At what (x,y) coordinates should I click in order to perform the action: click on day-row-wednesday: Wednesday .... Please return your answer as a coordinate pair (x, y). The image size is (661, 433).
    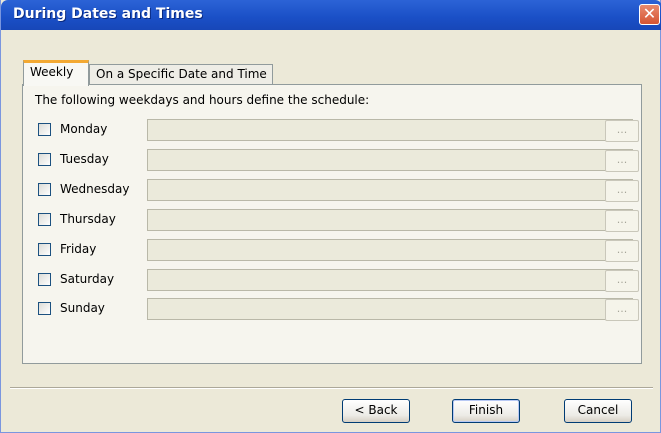
    Looking at the image, I should click on (340, 190).